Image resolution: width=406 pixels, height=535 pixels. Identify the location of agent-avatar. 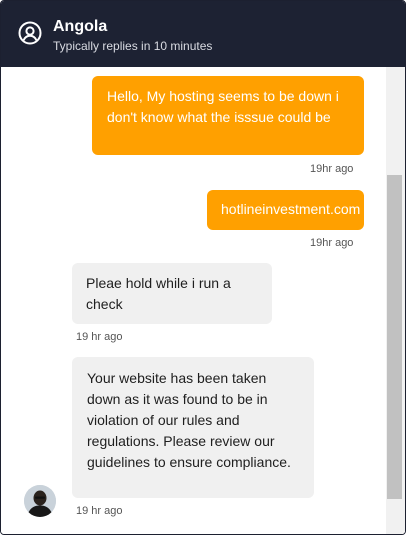
(40, 501).